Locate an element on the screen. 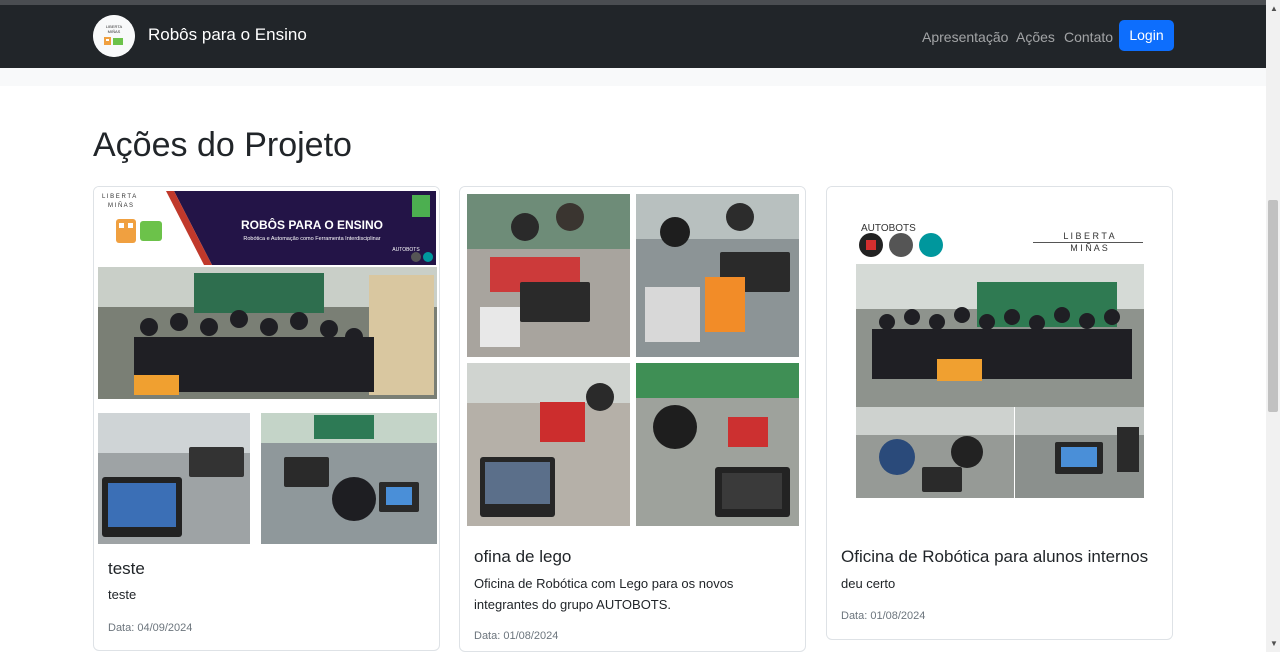 The width and height of the screenshot is (1280, 652). card-image is located at coordinates (632, 362).